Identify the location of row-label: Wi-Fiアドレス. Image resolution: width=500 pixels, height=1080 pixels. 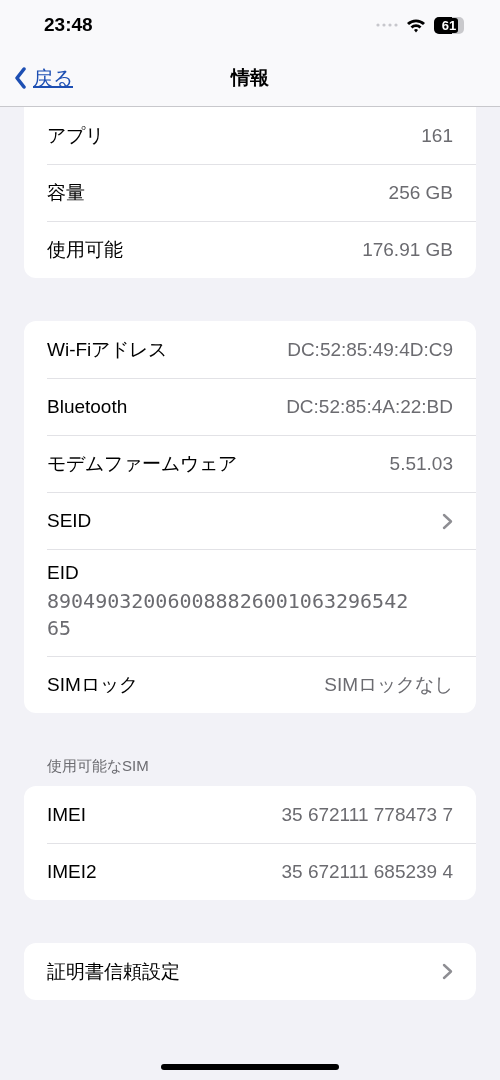
(107, 349).